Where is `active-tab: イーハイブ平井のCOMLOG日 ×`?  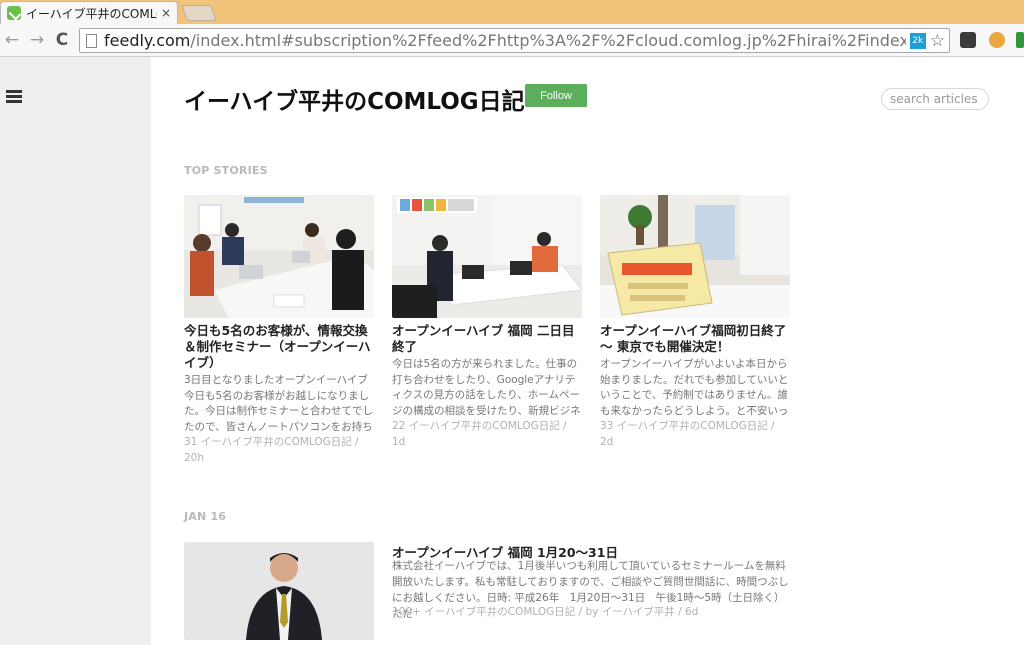
active-tab: イーハイブ平井のCOMLOG日 × is located at coordinates (89, 12).